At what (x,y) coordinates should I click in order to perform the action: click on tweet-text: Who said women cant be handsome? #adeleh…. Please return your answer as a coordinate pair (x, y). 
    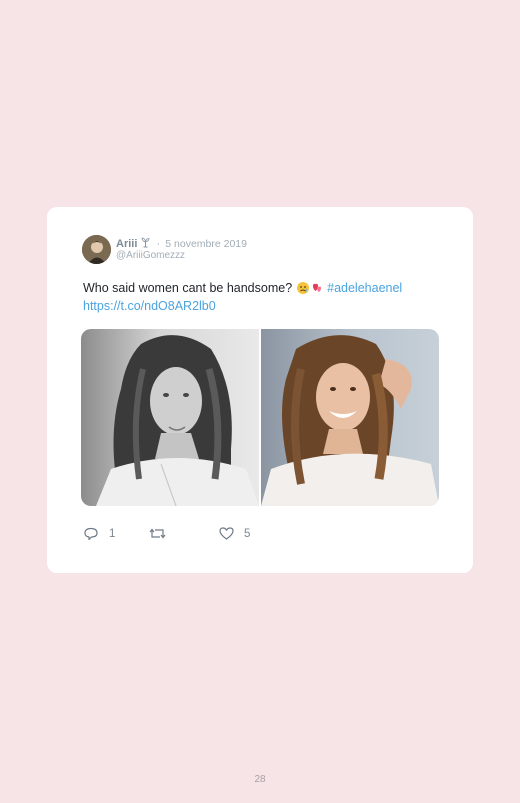
    Looking at the image, I should click on (268, 297).